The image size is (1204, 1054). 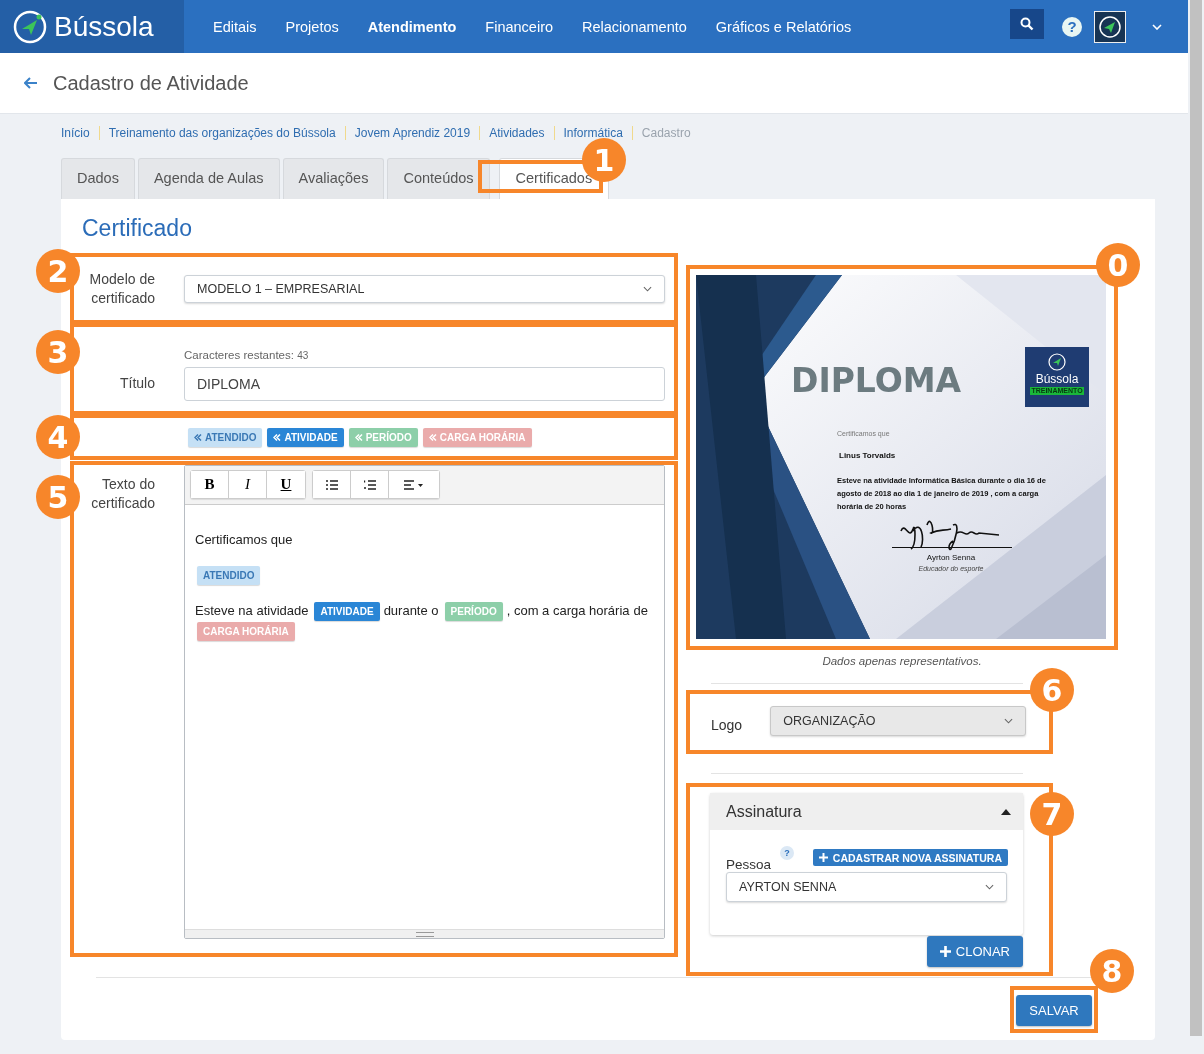 I want to click on field-label: Logo, so click(x=727, y=725).